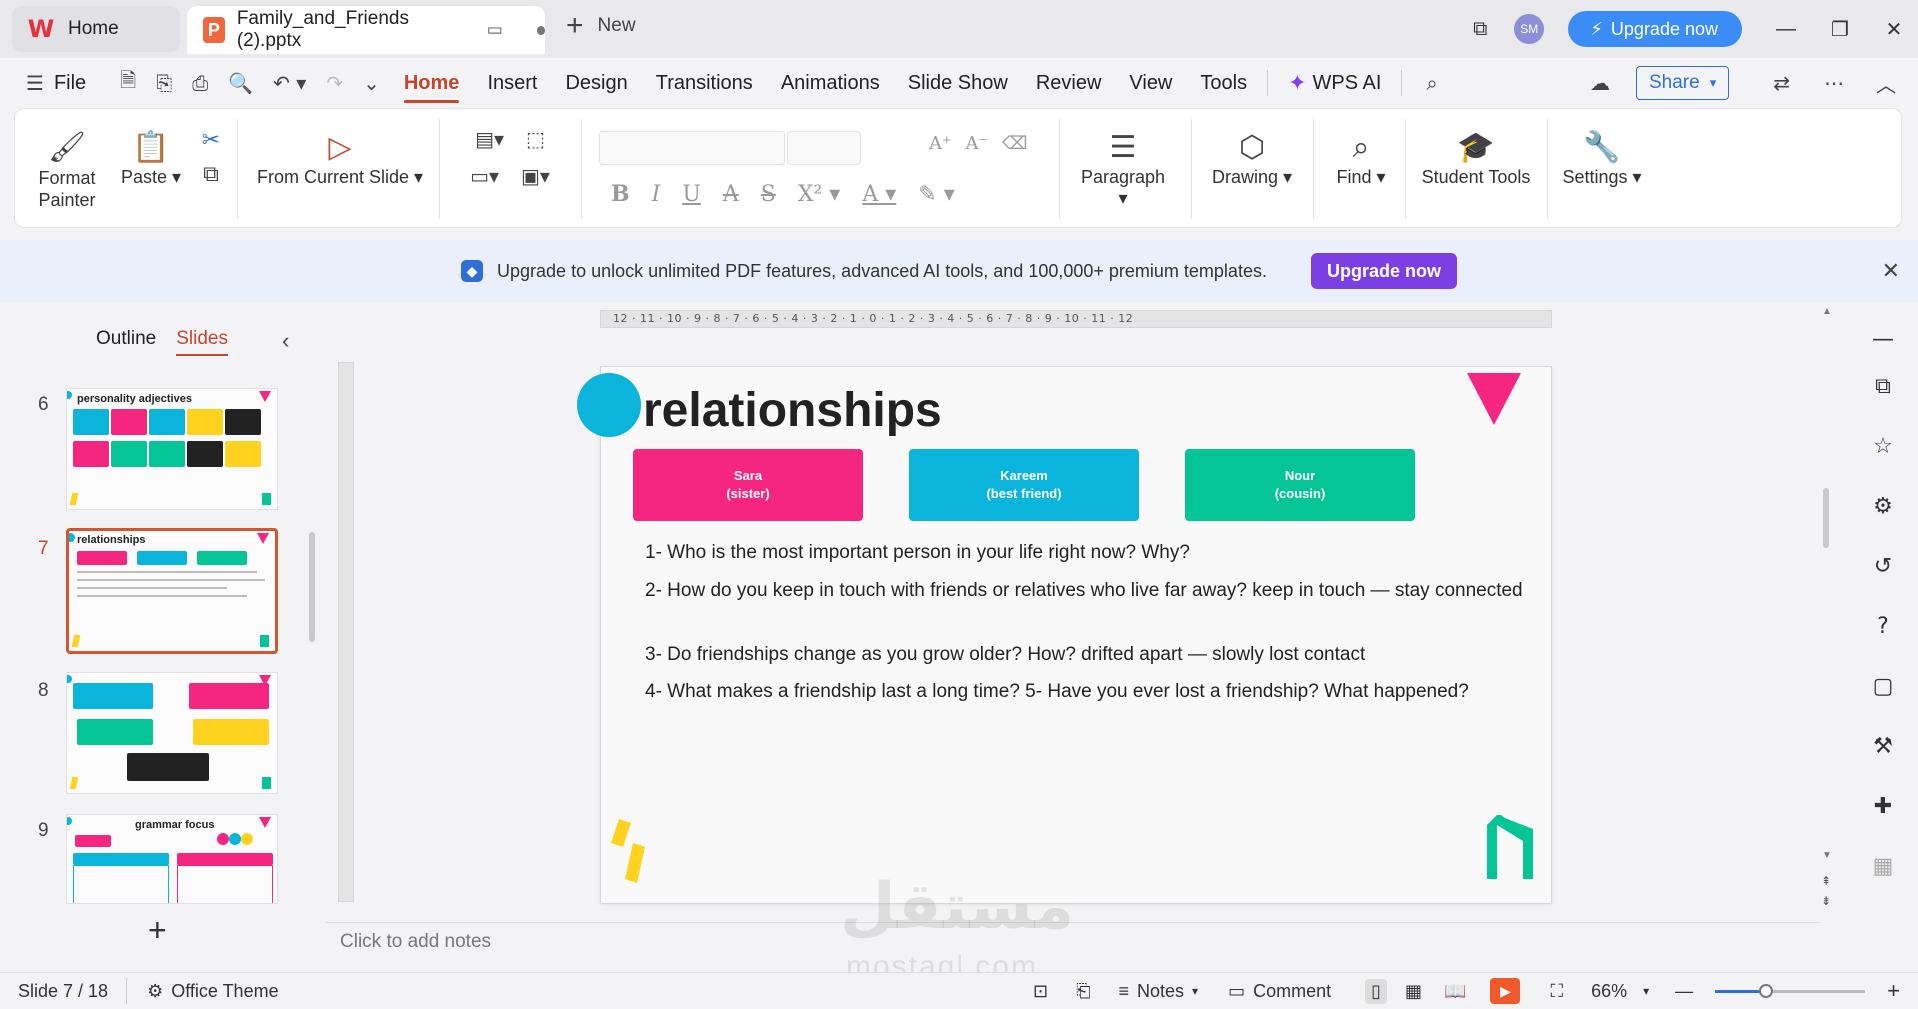 This screenshot has width=1918, height=1009. I want to click on banner-upgrade-button: Upgrade now, so click(1383, 271).